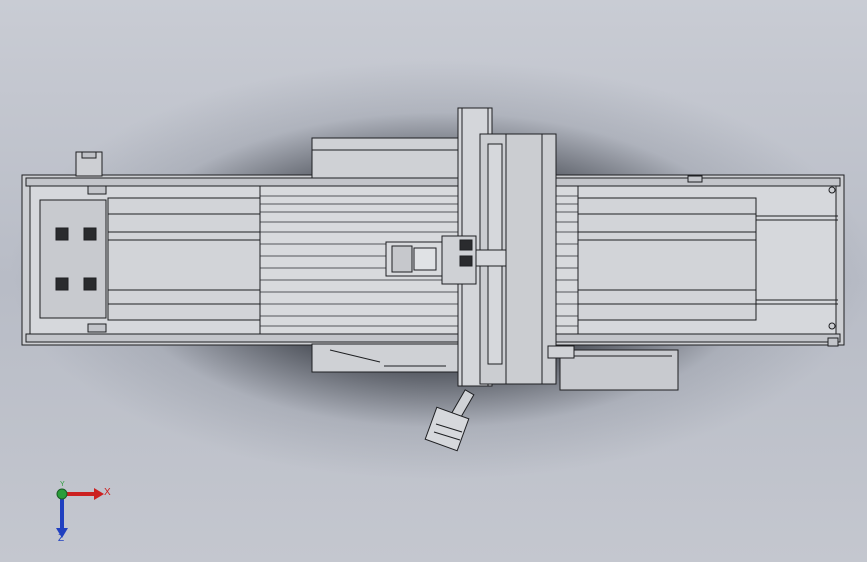  What do you see at coordinates (73, 259) in the screenshot?
I see `left-end-plate` at bounding box center [73, 259].